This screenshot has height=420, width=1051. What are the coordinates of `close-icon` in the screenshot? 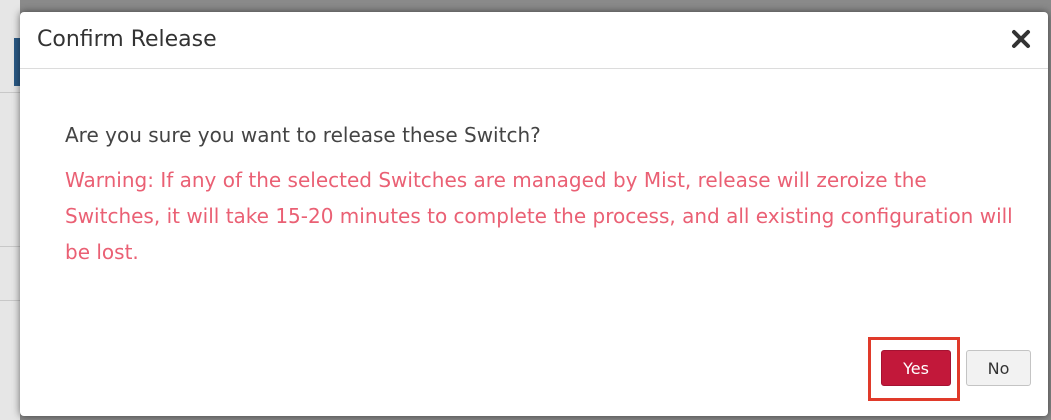 It's located at (1021, 39).